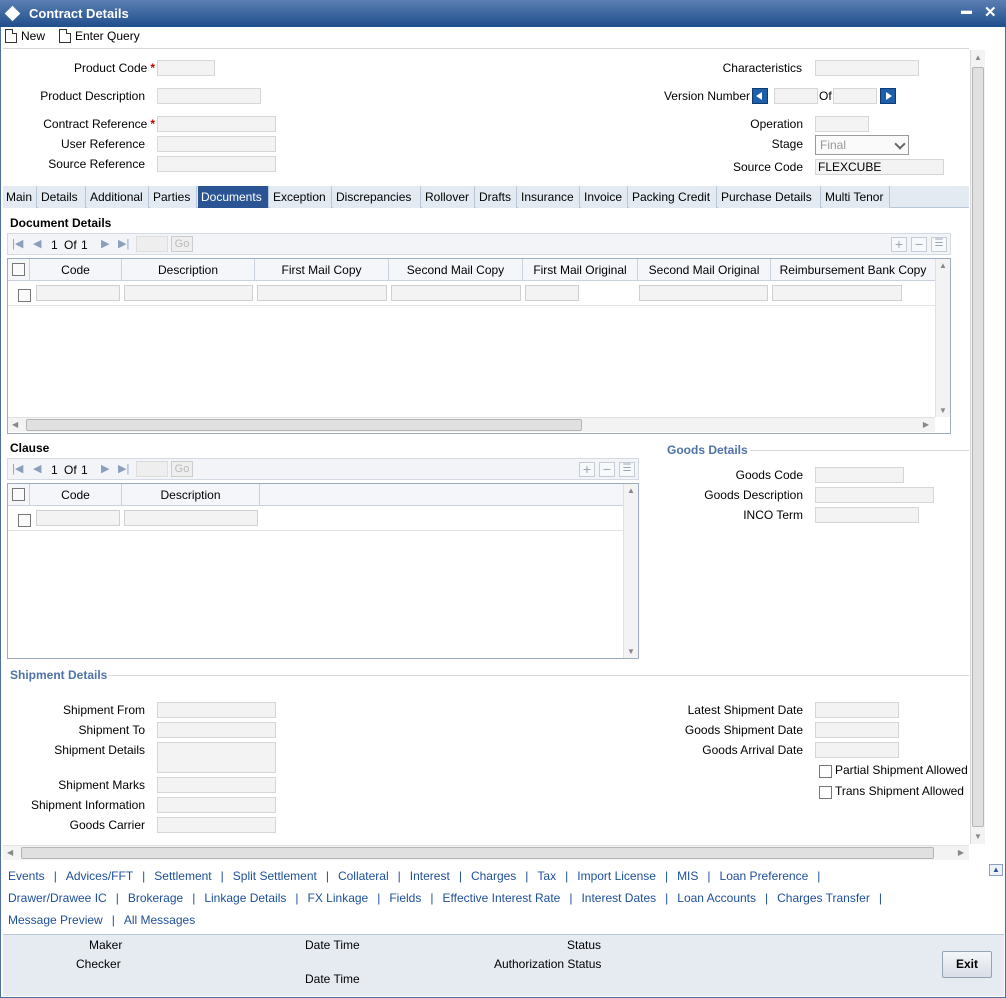 The width and height of the screenshot is (1006, 998). I want to click on scroll-thumb, so click(304, 425).